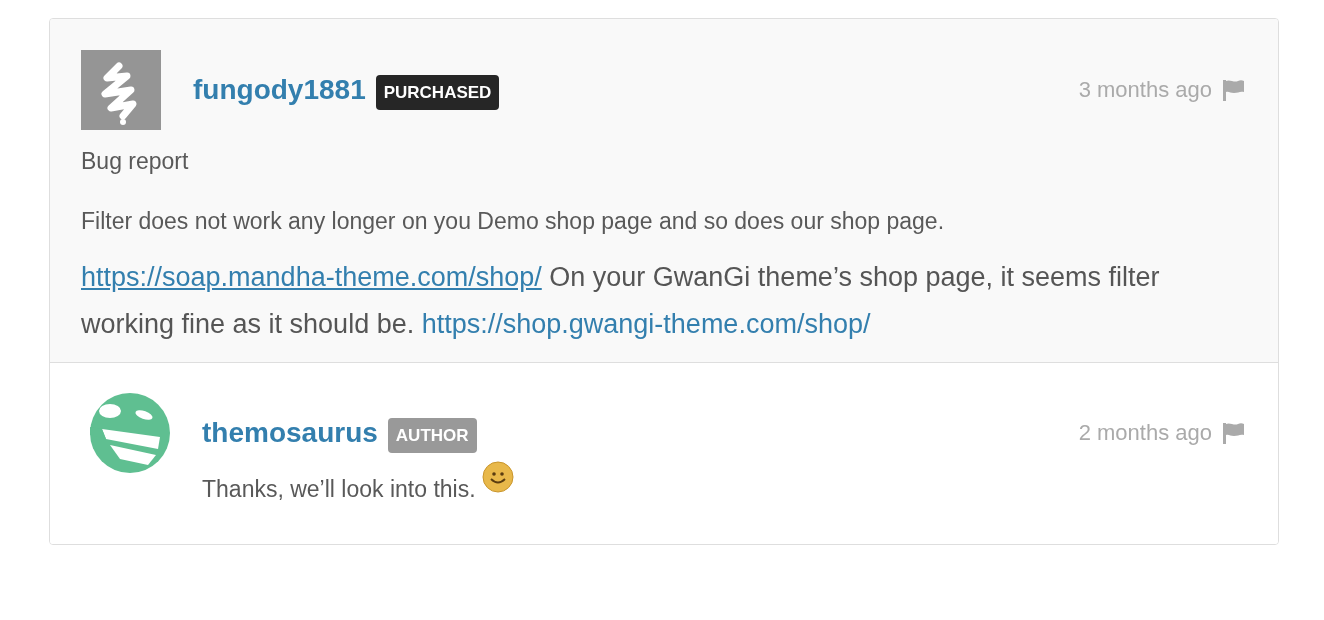  Describe the element at coordinates (621, 301) in the screenshot. I see `comment-text: https://soap.mandha-theme.com/shop/ On your GwanGi theme’s shop page, it seems filter working fine as it should be. https://shop.gwangi-theme.com/shop/` at that location.